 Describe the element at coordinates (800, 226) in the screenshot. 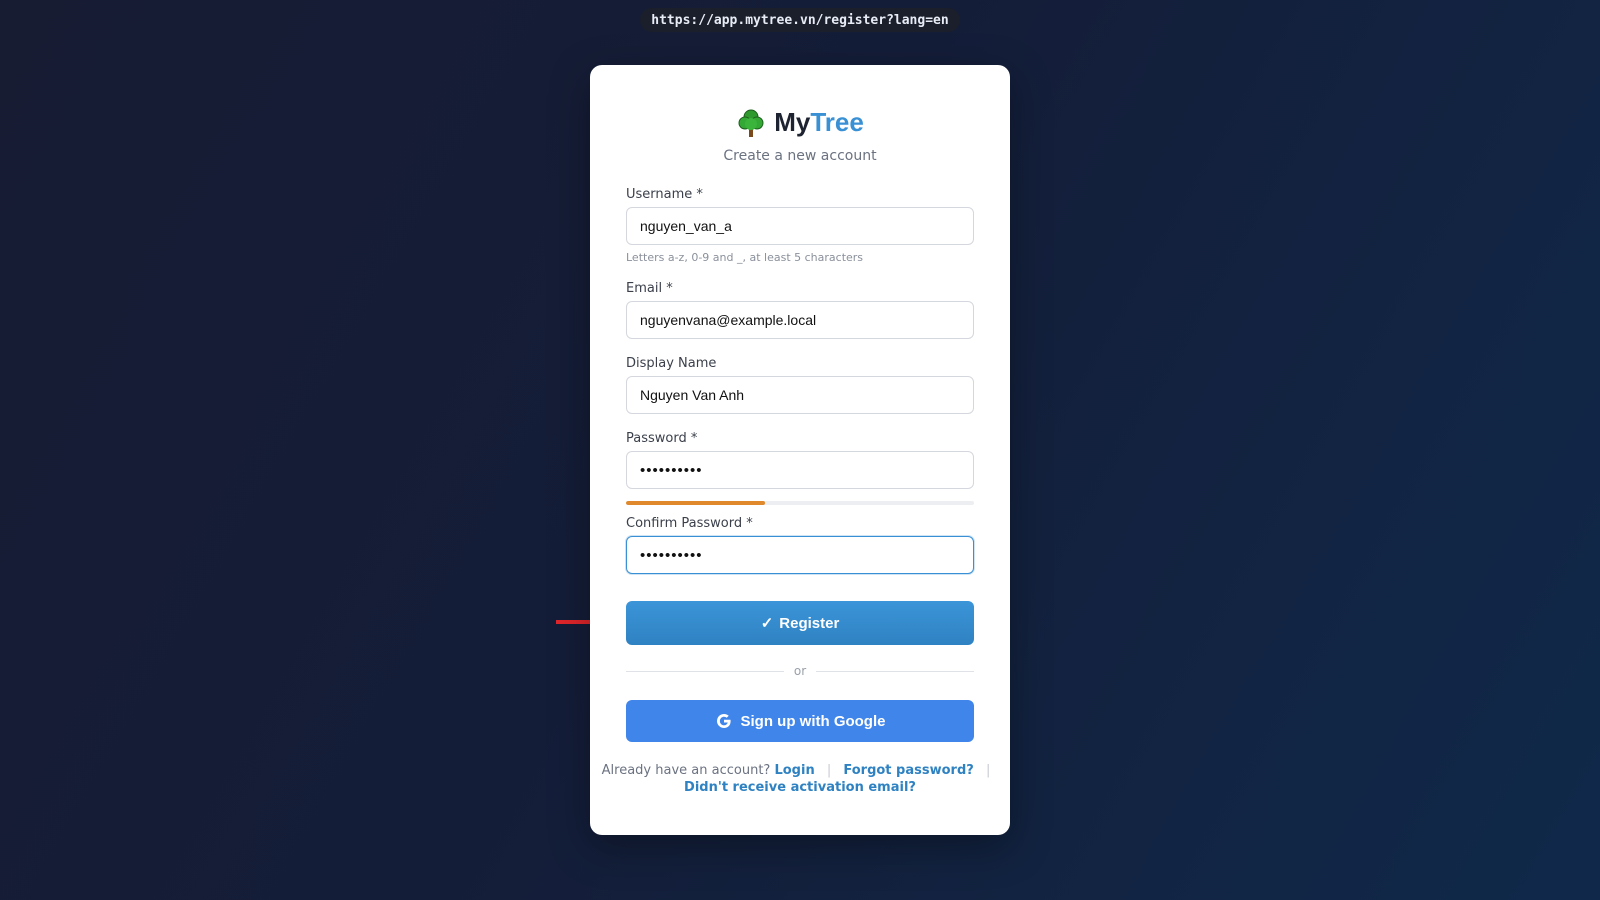

I see `username-input` at that location.